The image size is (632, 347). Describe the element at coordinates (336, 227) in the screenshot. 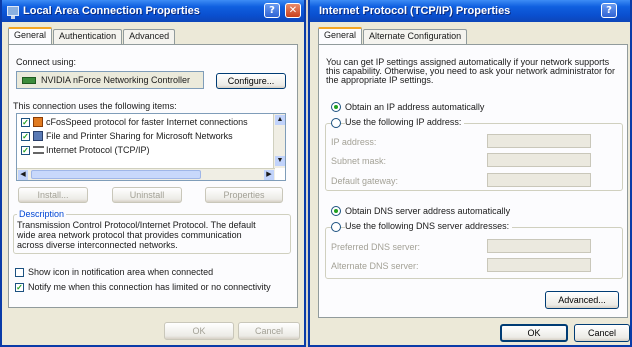

I see `use-following-dns-radio` at that location.